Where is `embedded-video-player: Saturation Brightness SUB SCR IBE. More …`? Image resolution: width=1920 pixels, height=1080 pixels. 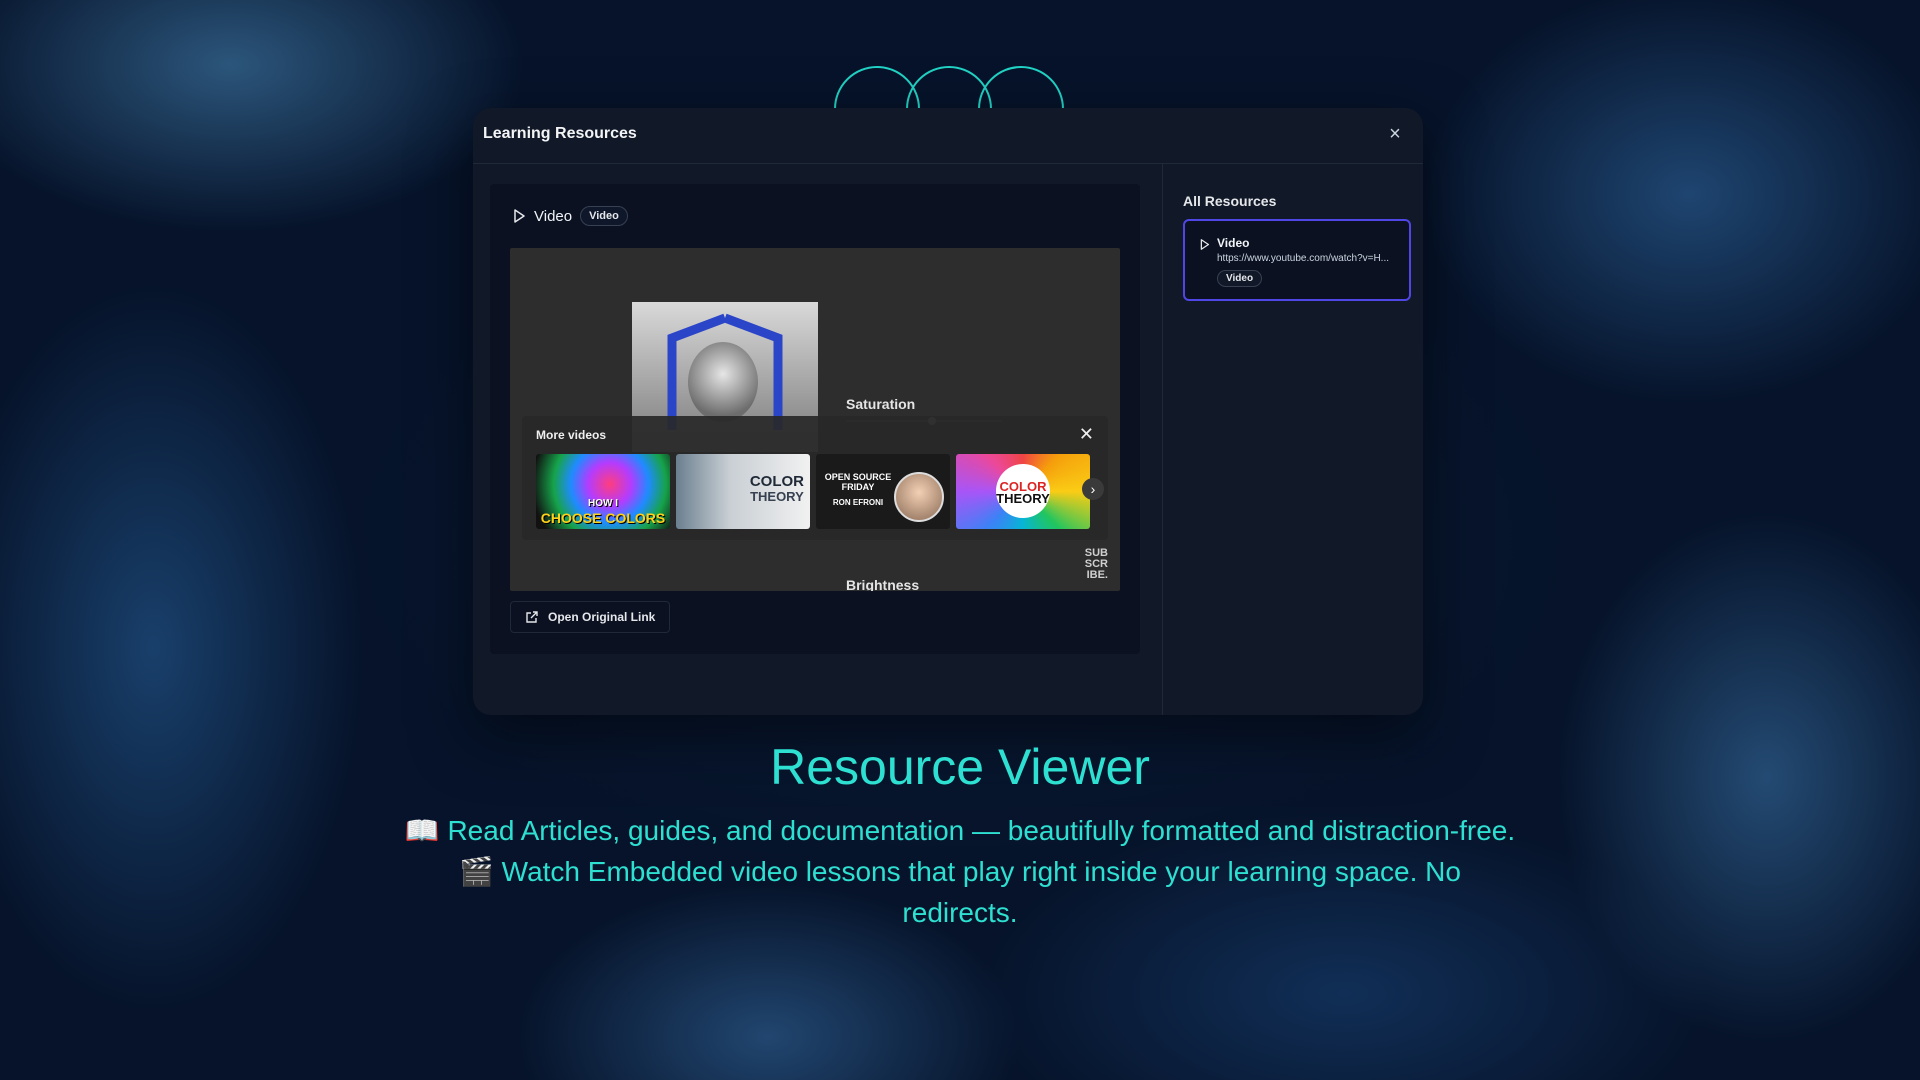 embedded-video-player: Saturation Brightness SUB SCR IBE. More … is located at coordinates (815, 419).